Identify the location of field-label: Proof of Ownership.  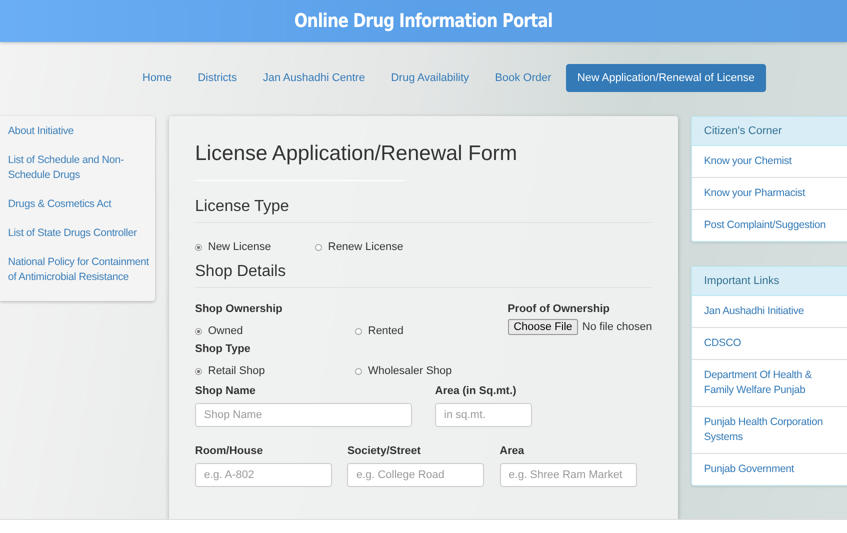
(559, 309).